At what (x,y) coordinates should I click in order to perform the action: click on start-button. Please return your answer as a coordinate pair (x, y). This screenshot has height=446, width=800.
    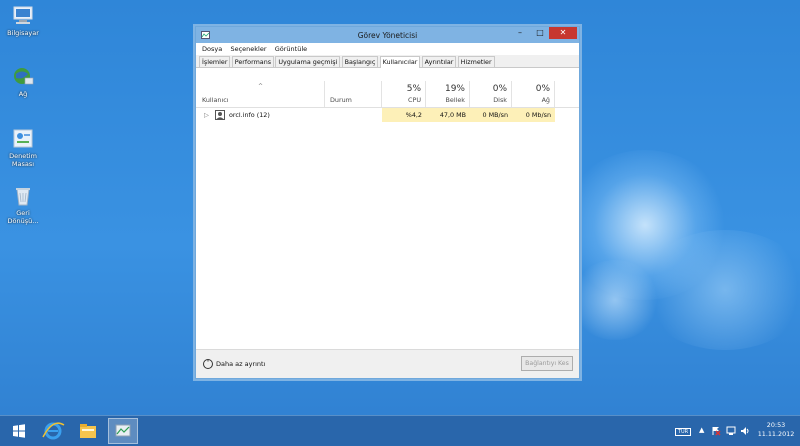
    Looking at the image, I should click on (19, 431).